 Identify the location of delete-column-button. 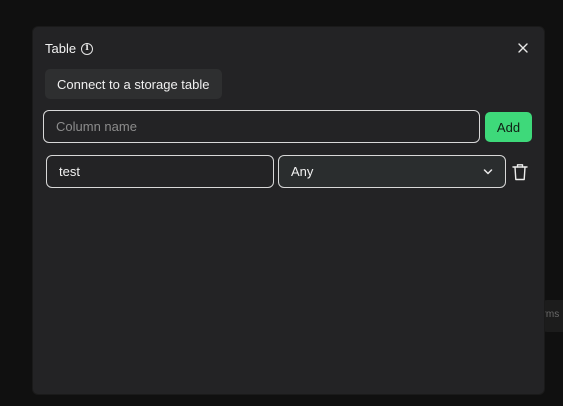
(520, 172).